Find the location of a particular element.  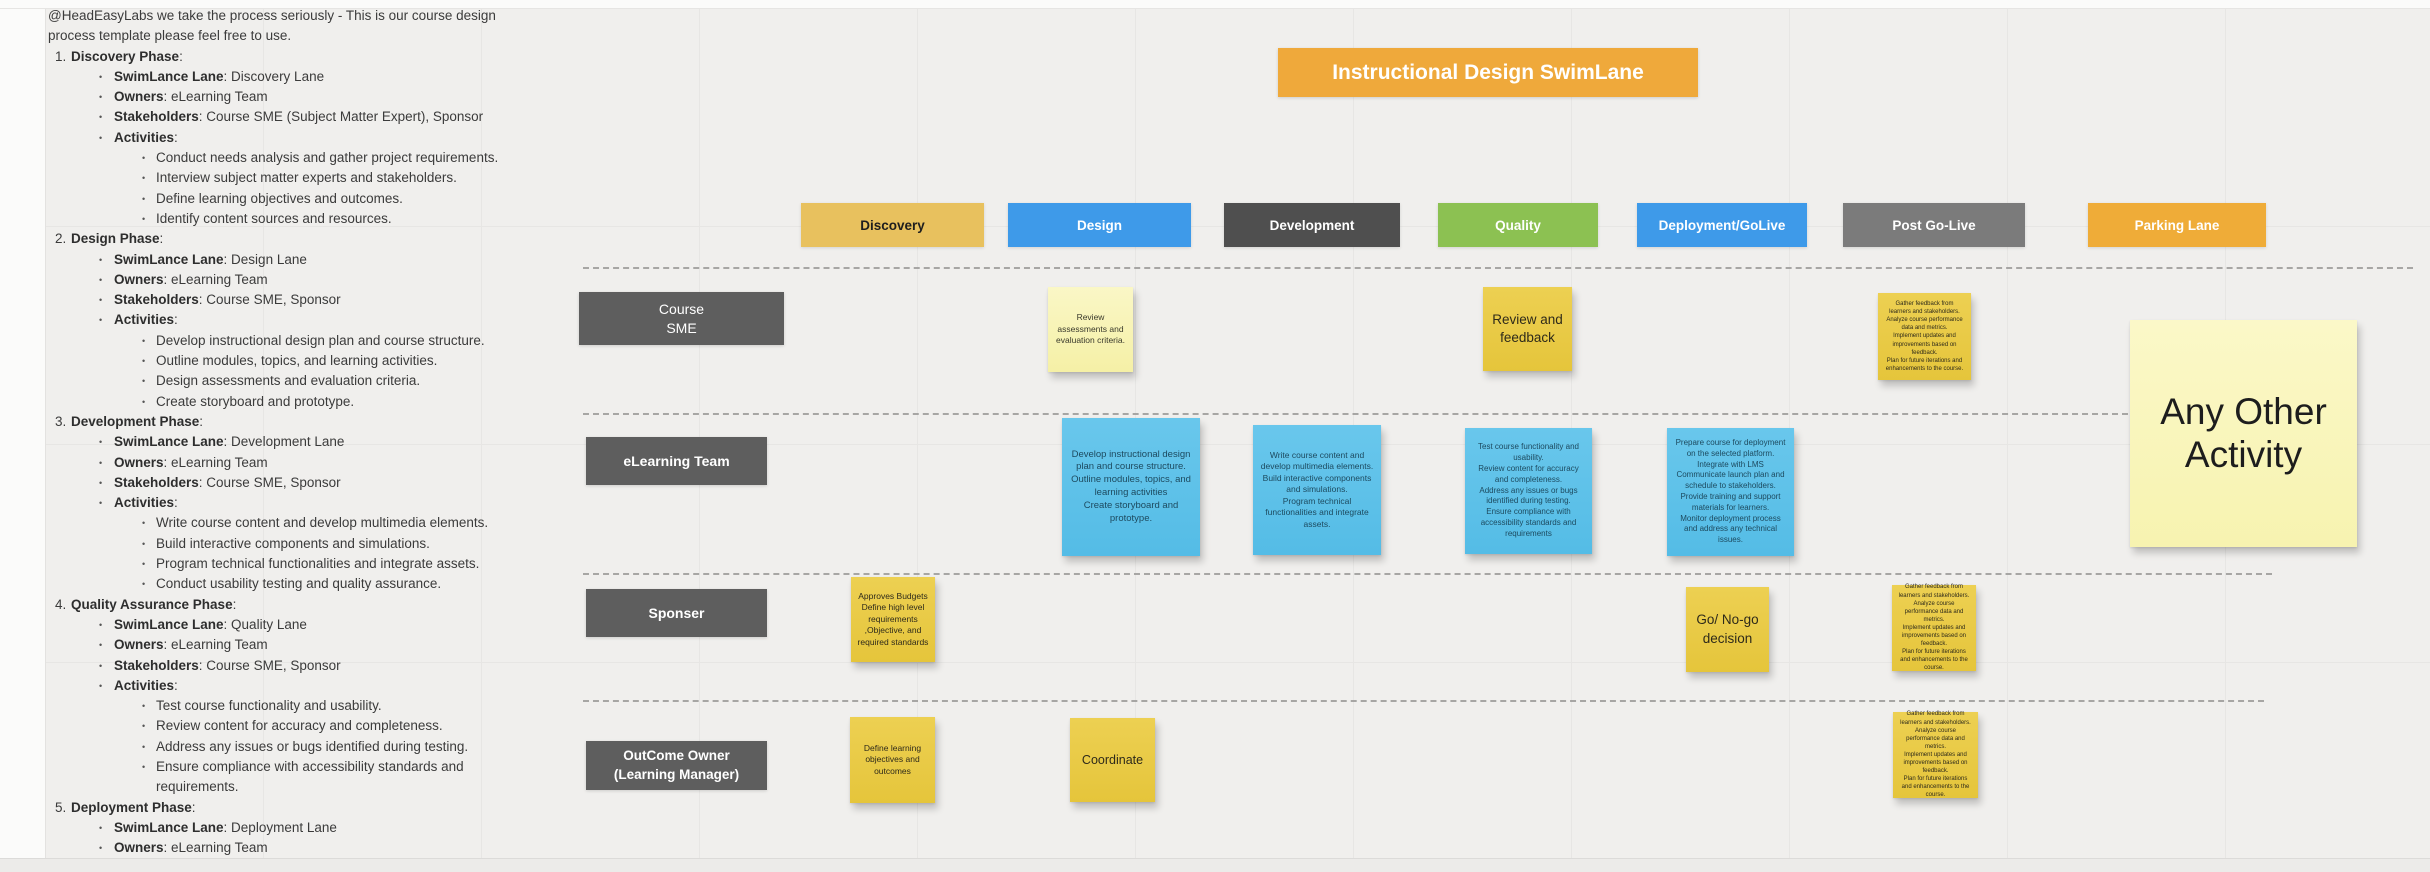

phase-heading: 1. Discovery Phase: is located at coordinates (287, 57).